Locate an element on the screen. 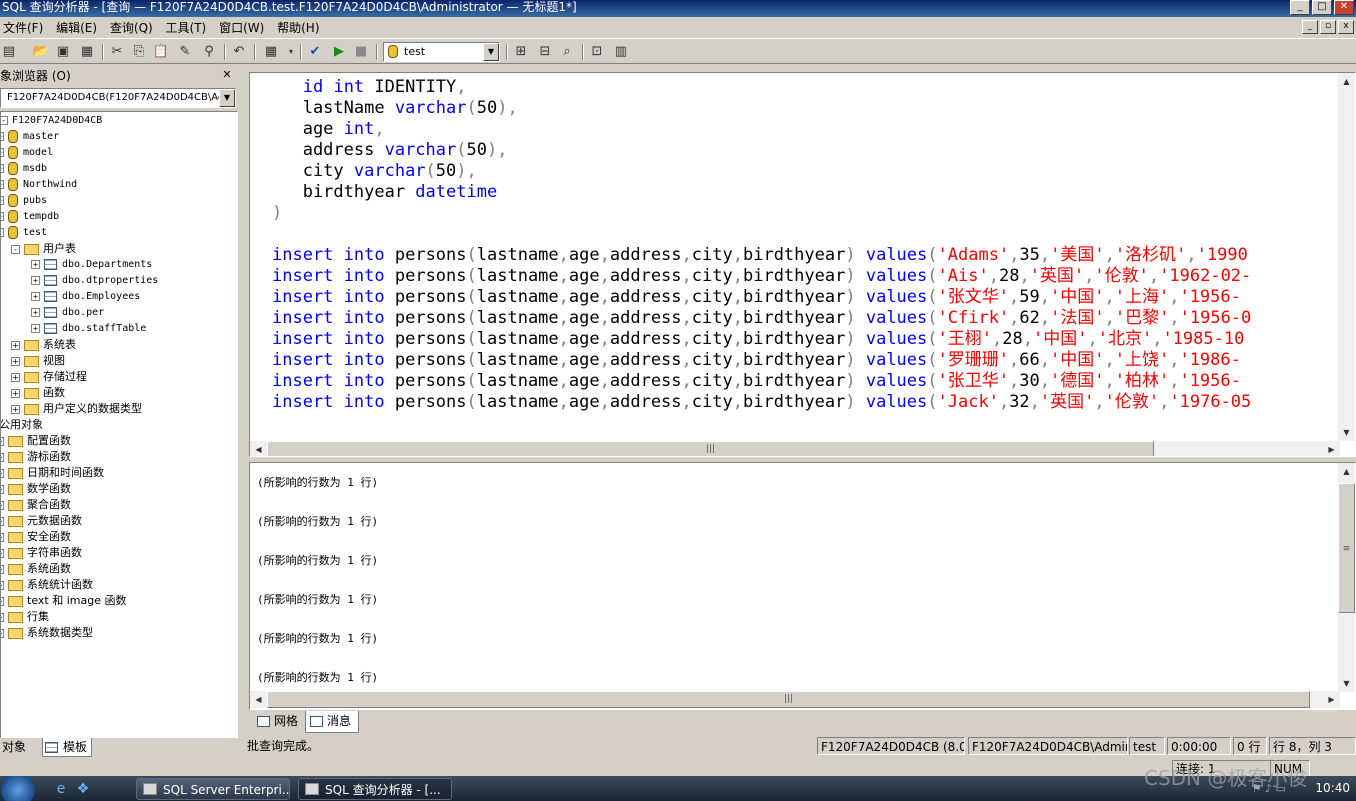  tree-common-objects: 公用对象 is located at coordinates (22, 425).